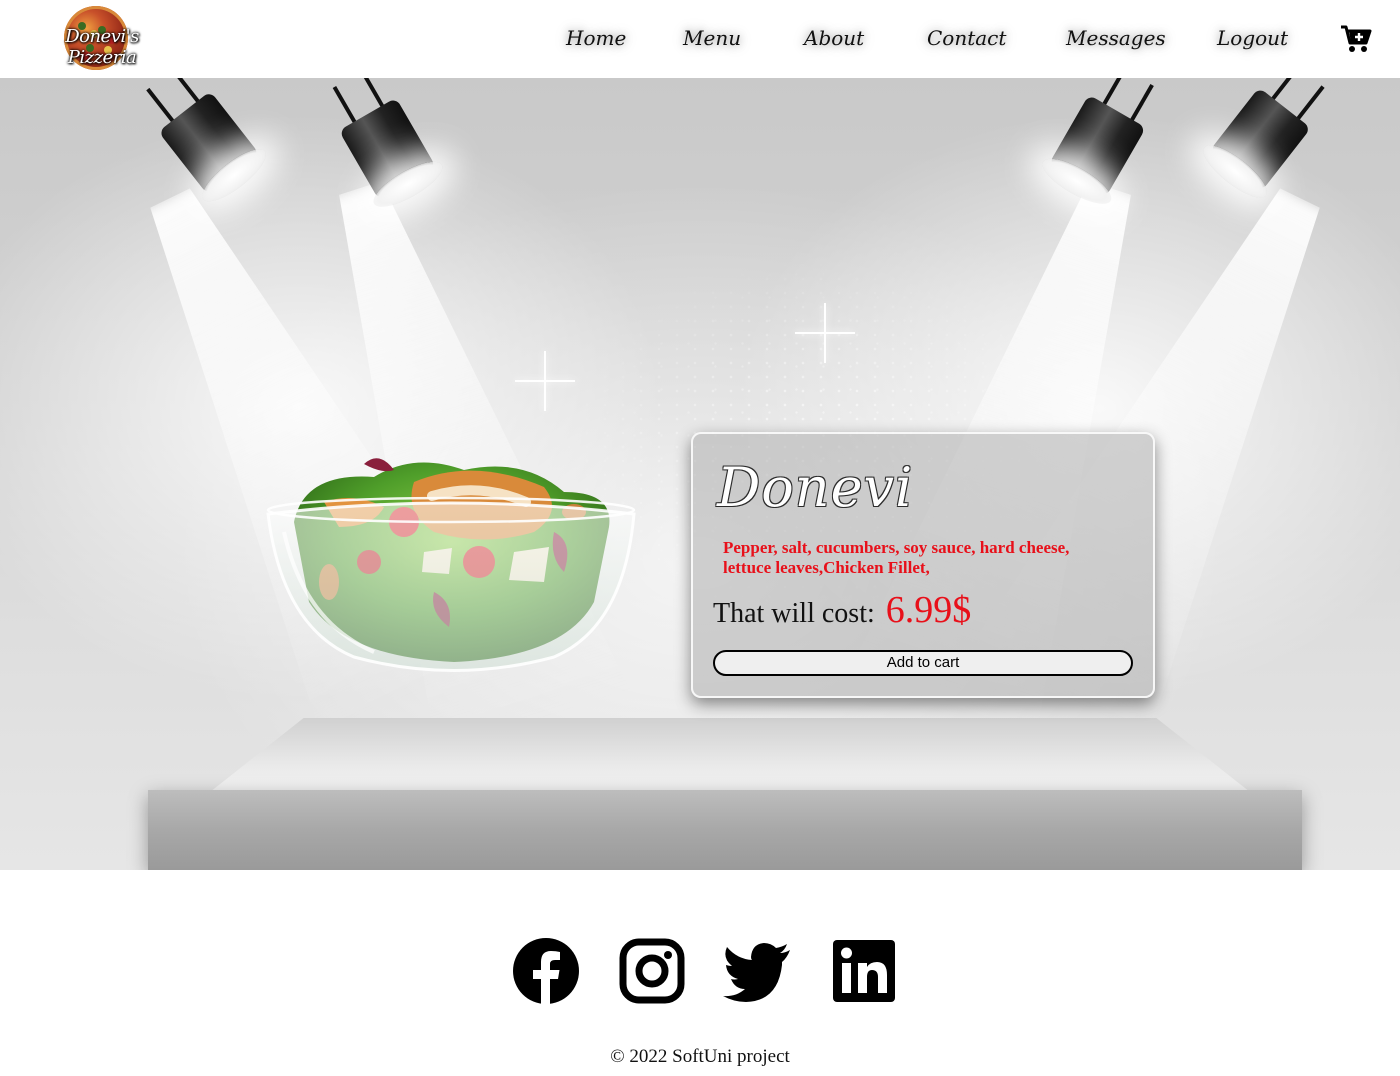  What do you see at coordinates (712, 38) in the screenshot?
I see `nav-menu: Menu` at bounding box center [712, 38].